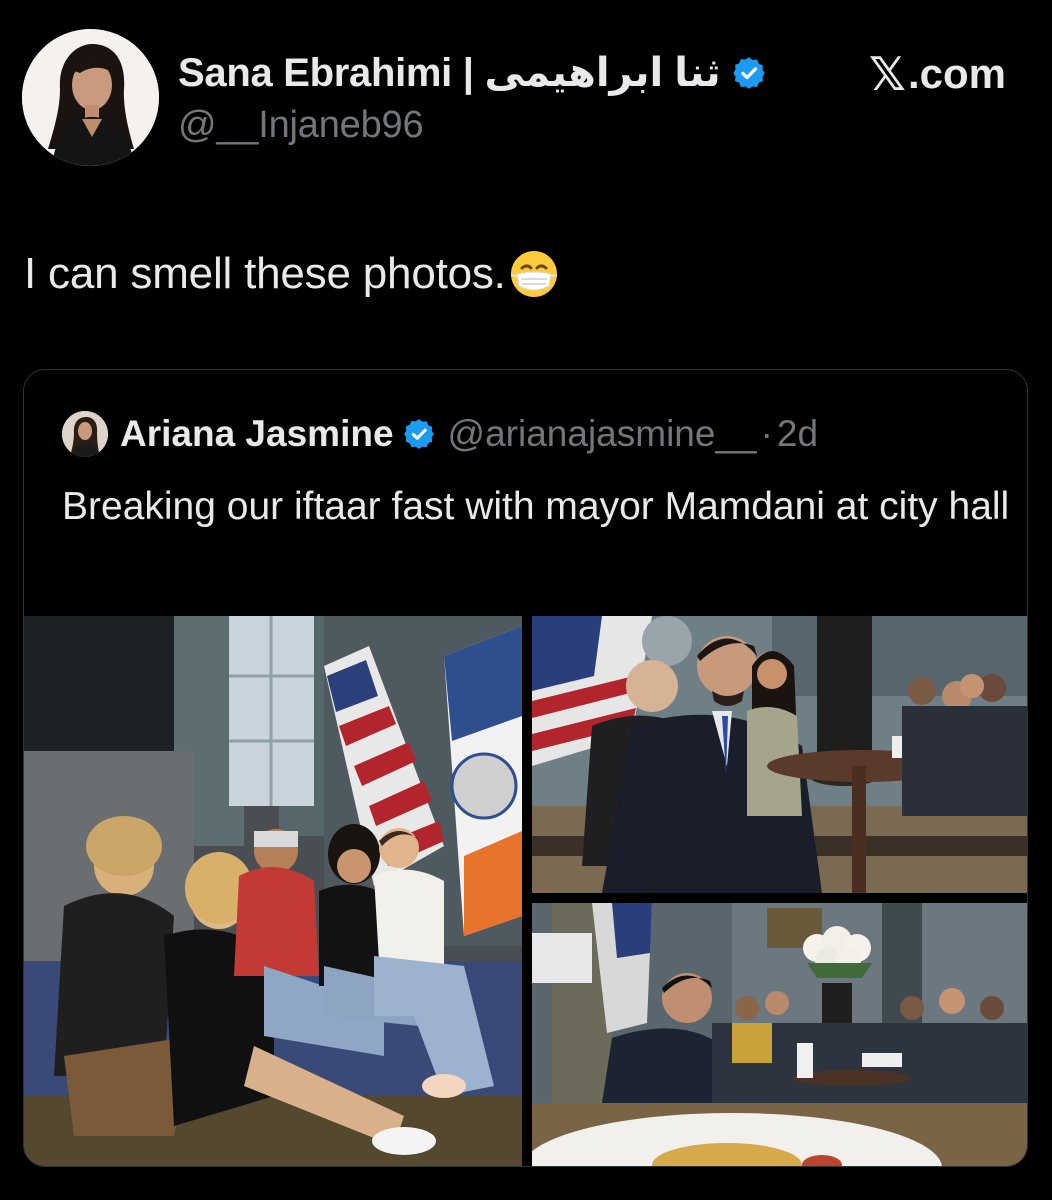  I want to click on quoted-author-avatar, so click(85, 434).